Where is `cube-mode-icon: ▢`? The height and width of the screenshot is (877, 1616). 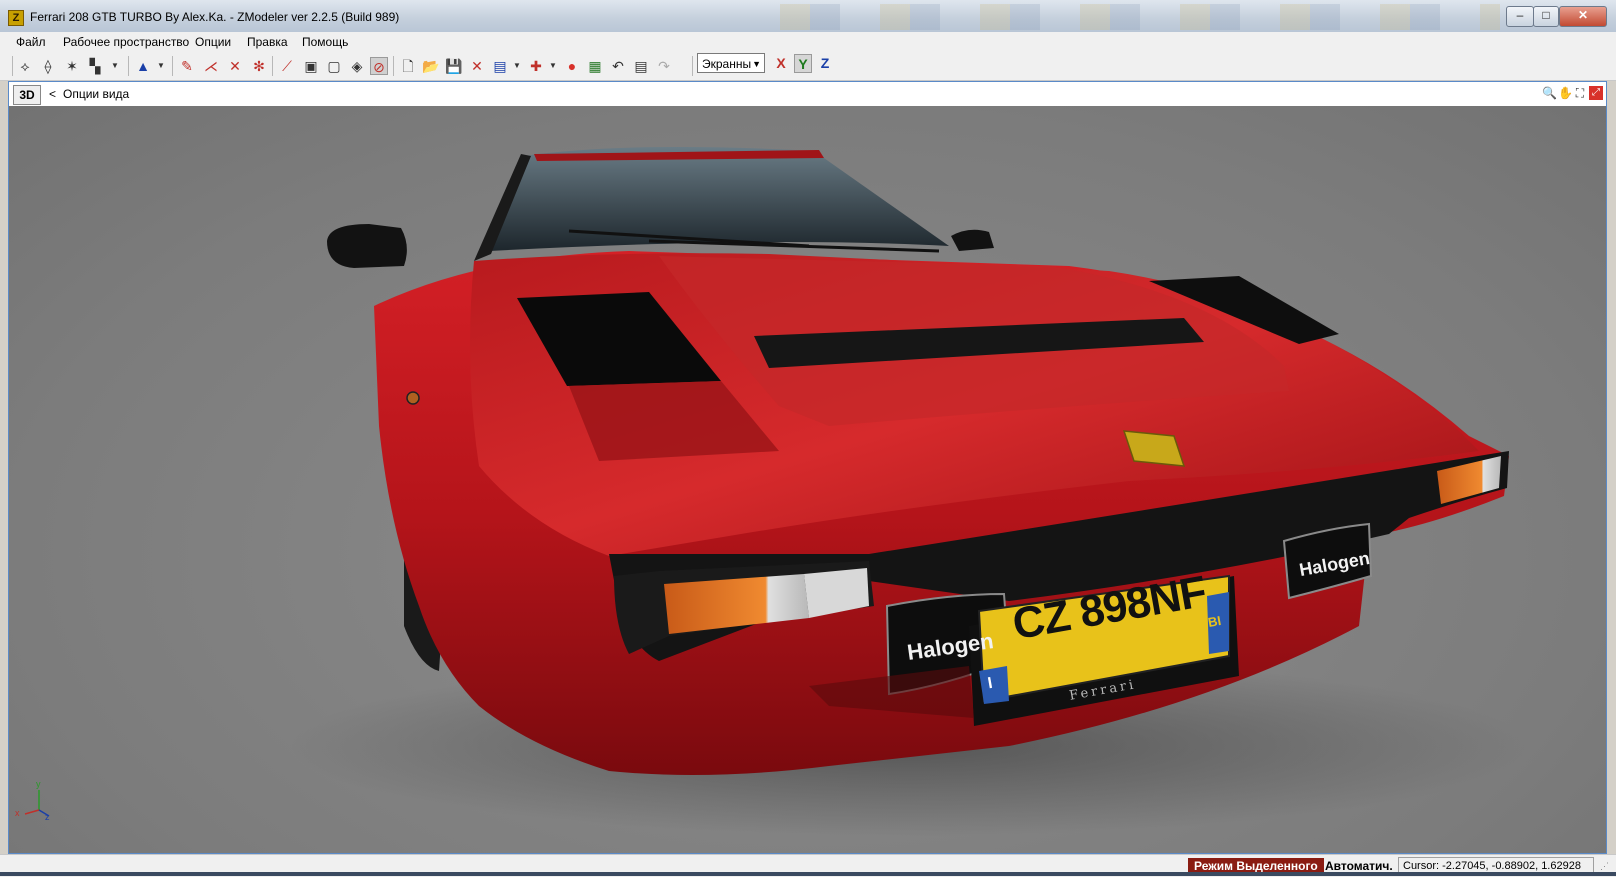
cube-mode-icon: ▢ is located at coordinates (334, 66).